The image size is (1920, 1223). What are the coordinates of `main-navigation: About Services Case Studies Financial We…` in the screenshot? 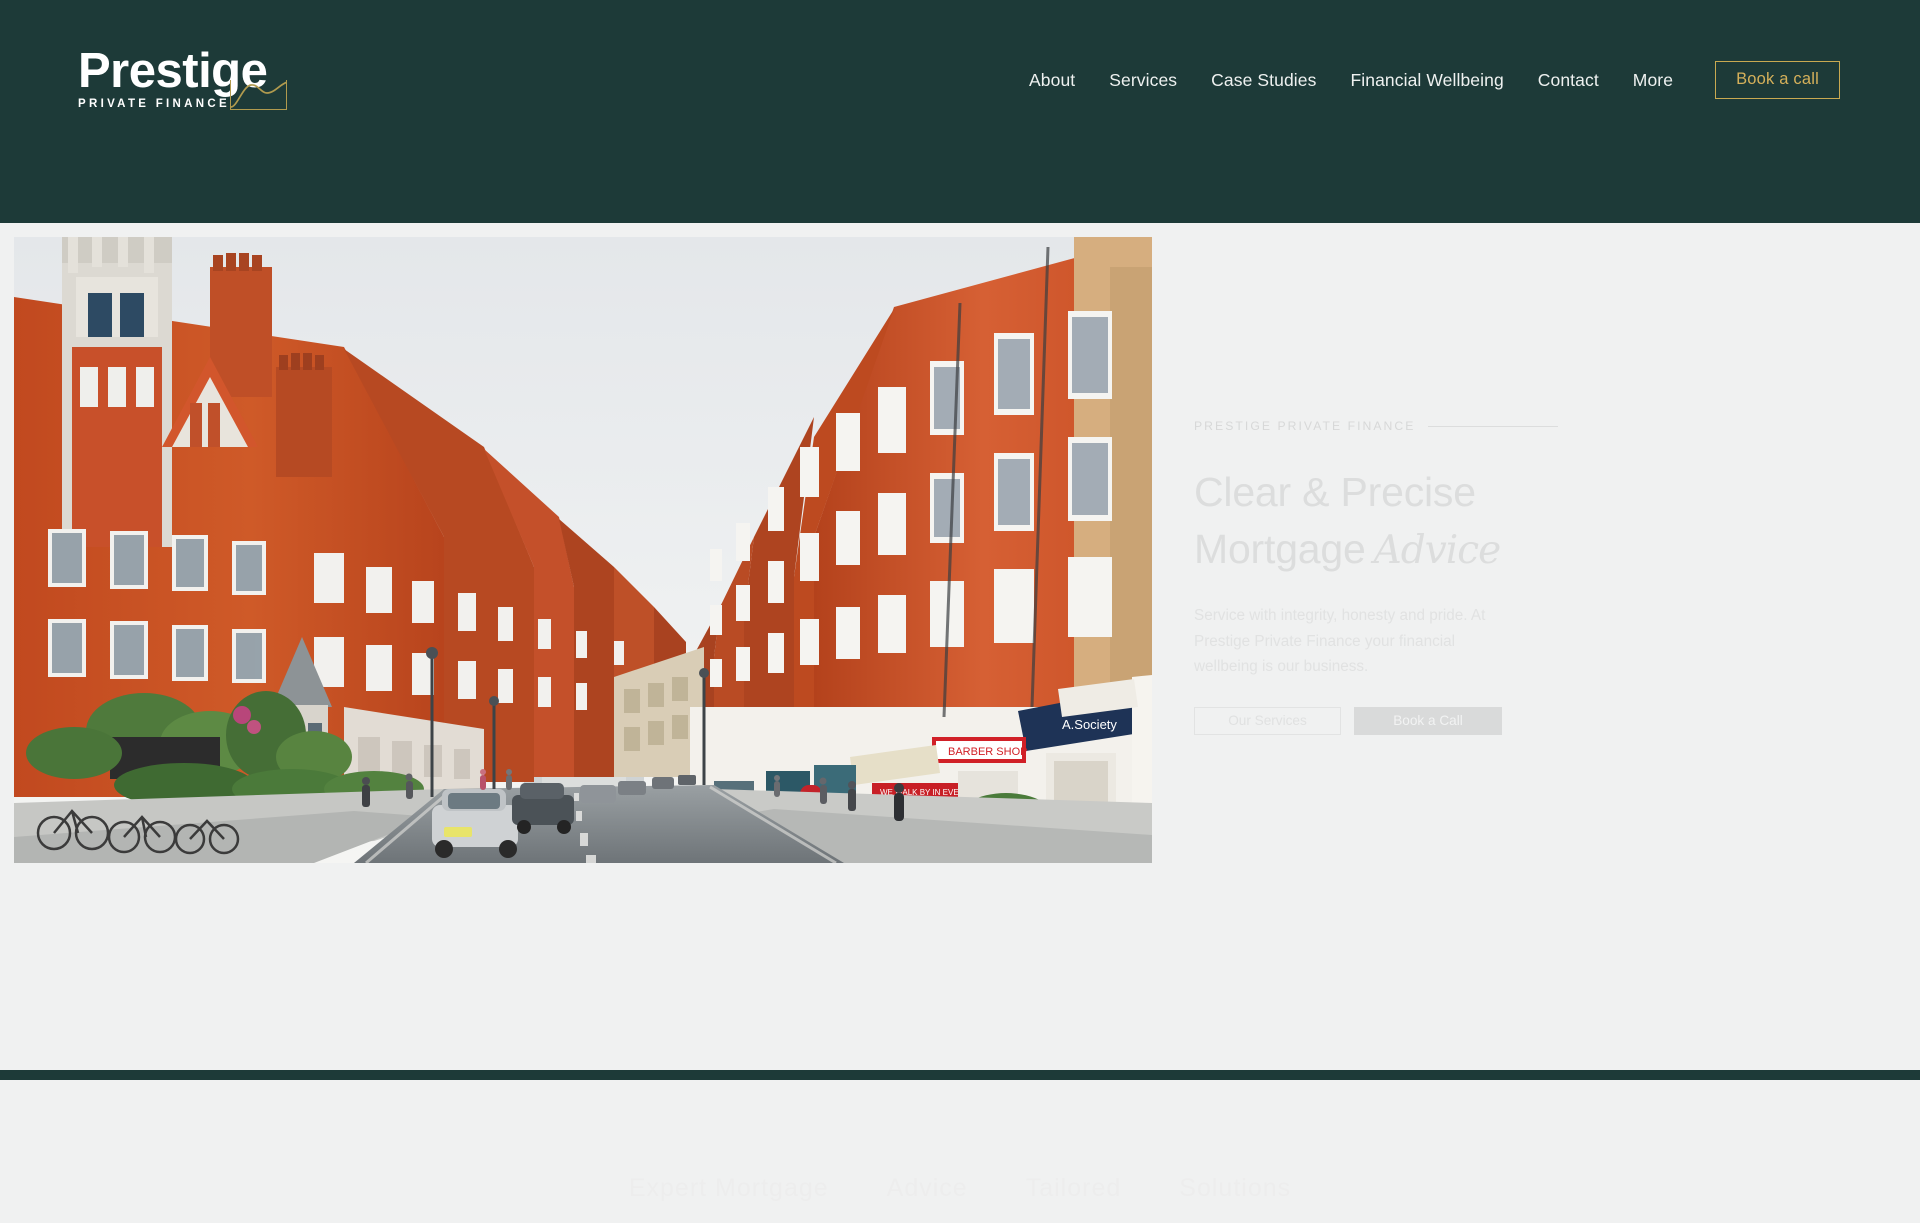 It's located at (1474, 80).